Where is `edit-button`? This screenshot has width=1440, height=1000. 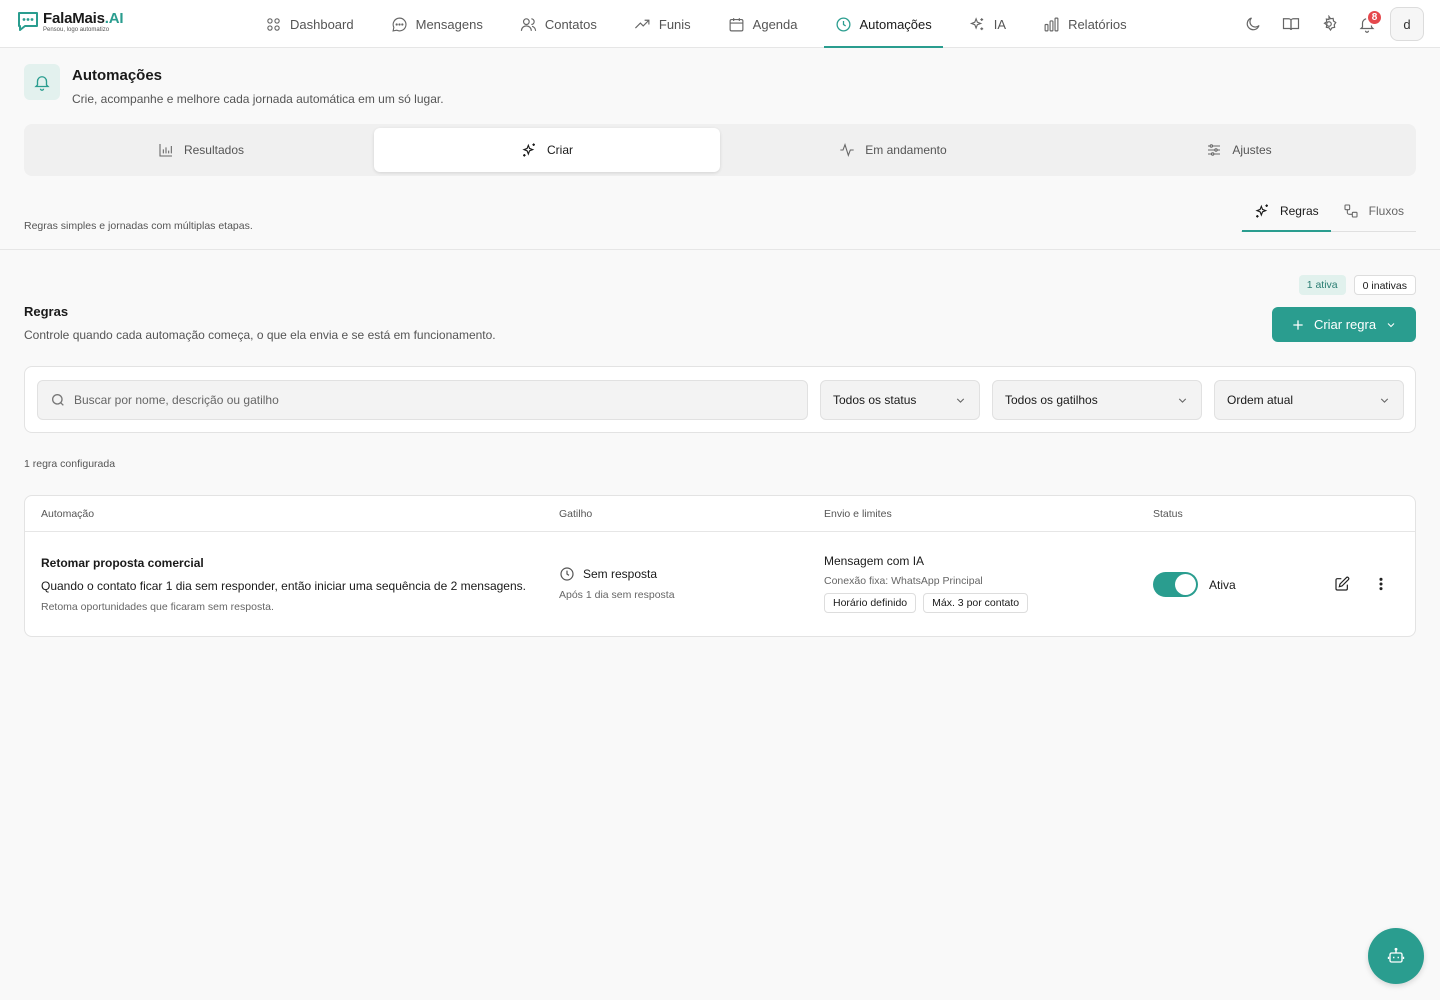
edit-button is located at coordinates (1342, 584).